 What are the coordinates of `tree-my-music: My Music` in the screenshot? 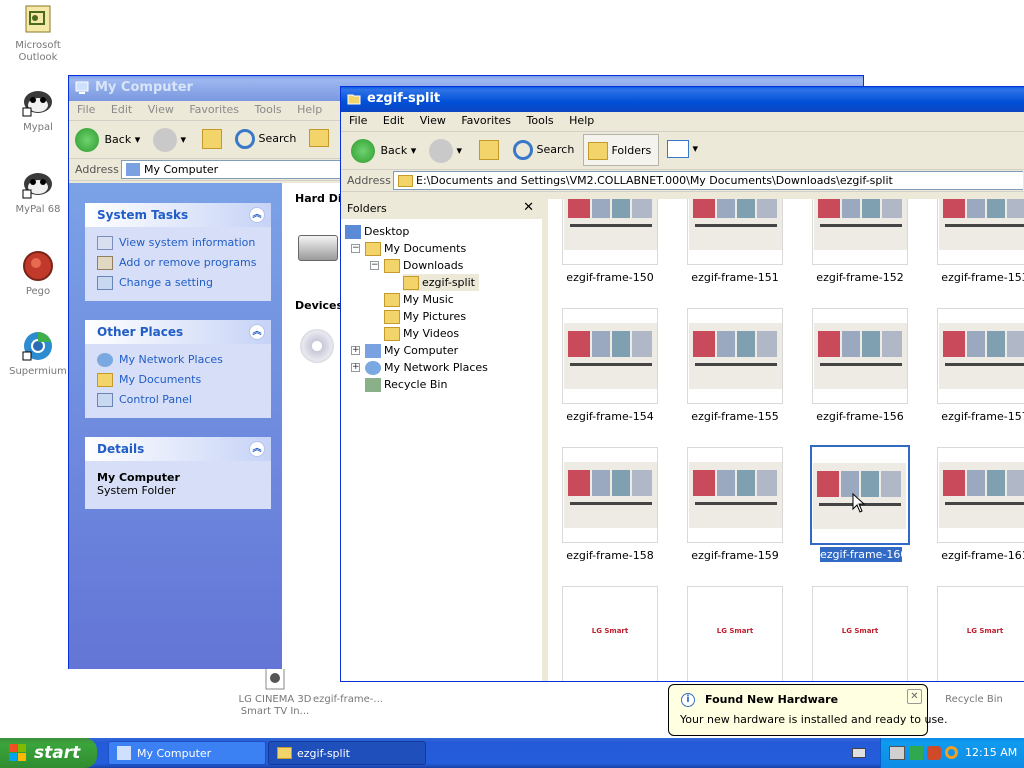 It's located at (419, 299).